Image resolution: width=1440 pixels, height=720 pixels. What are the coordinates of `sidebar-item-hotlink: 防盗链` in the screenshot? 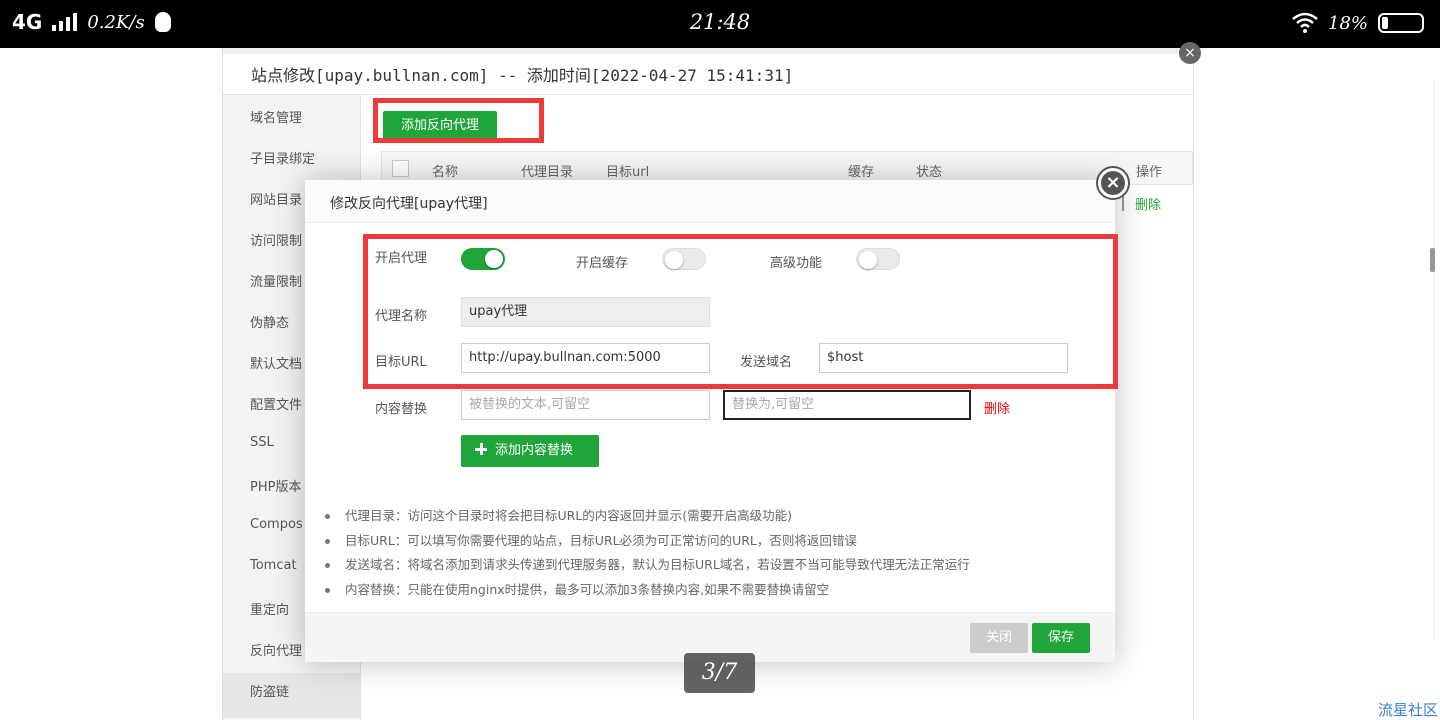 It's located at (269, 690).